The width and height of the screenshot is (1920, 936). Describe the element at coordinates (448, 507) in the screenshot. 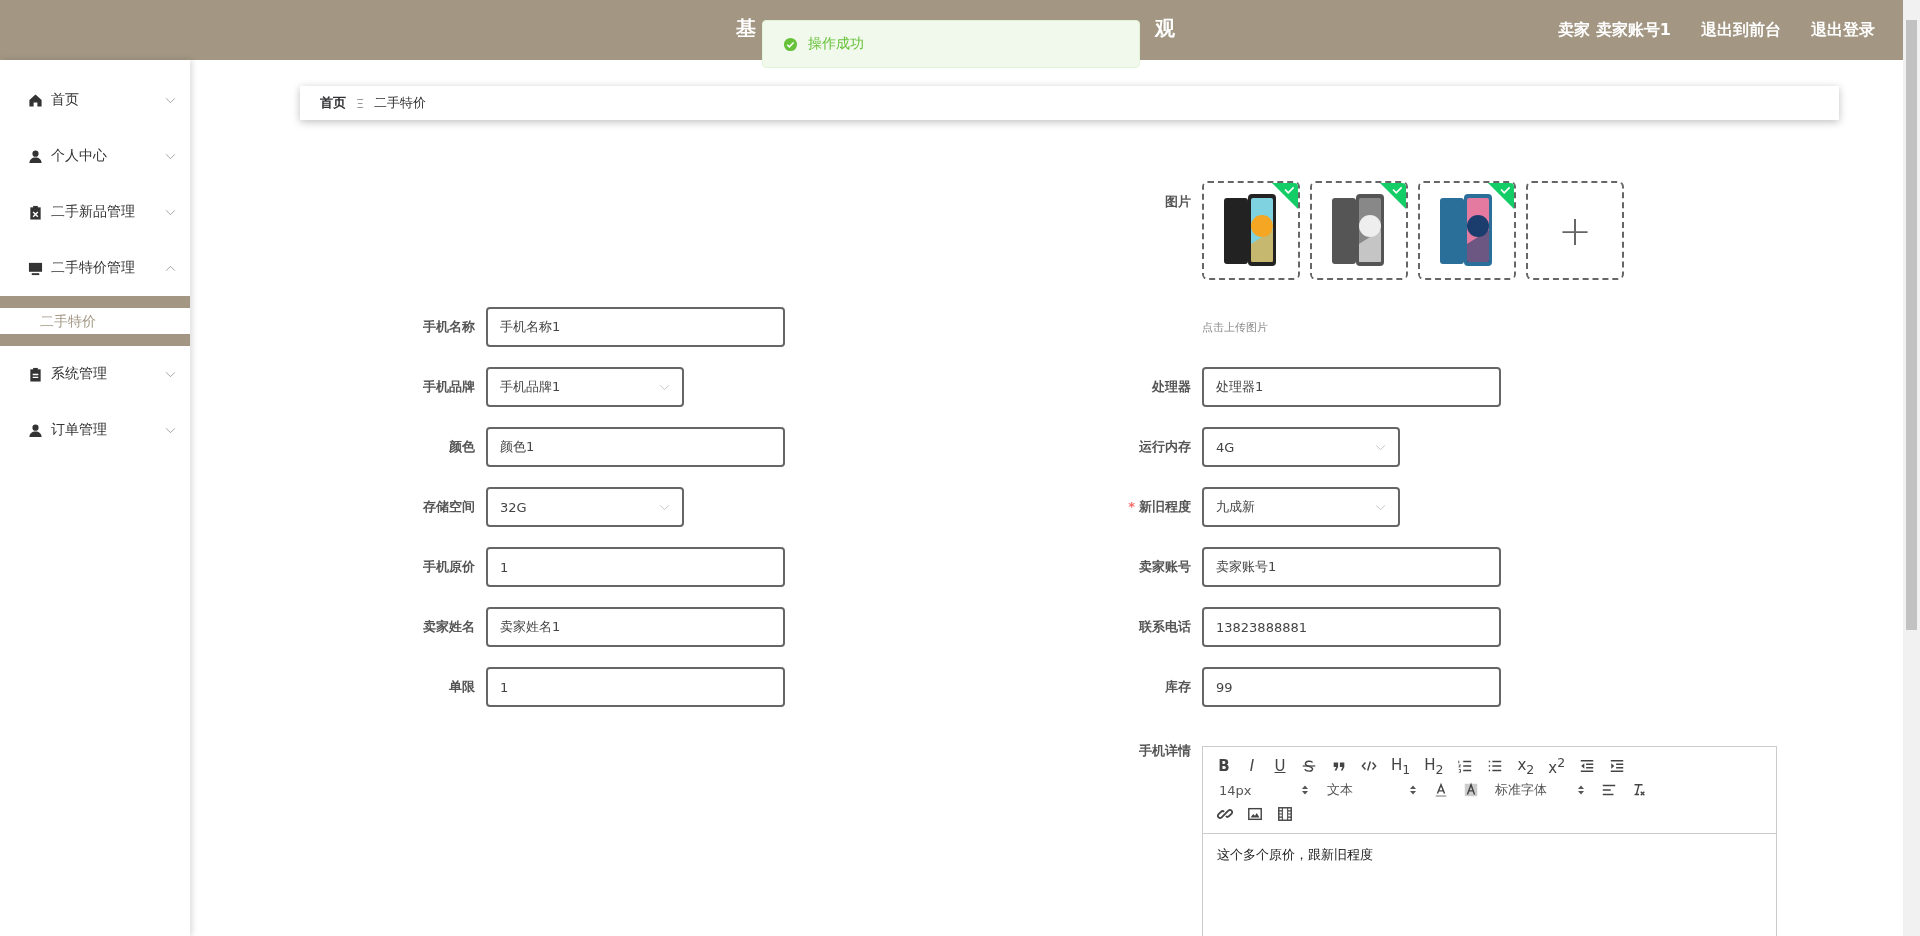

I see `field-label: 存储空间` at that location.